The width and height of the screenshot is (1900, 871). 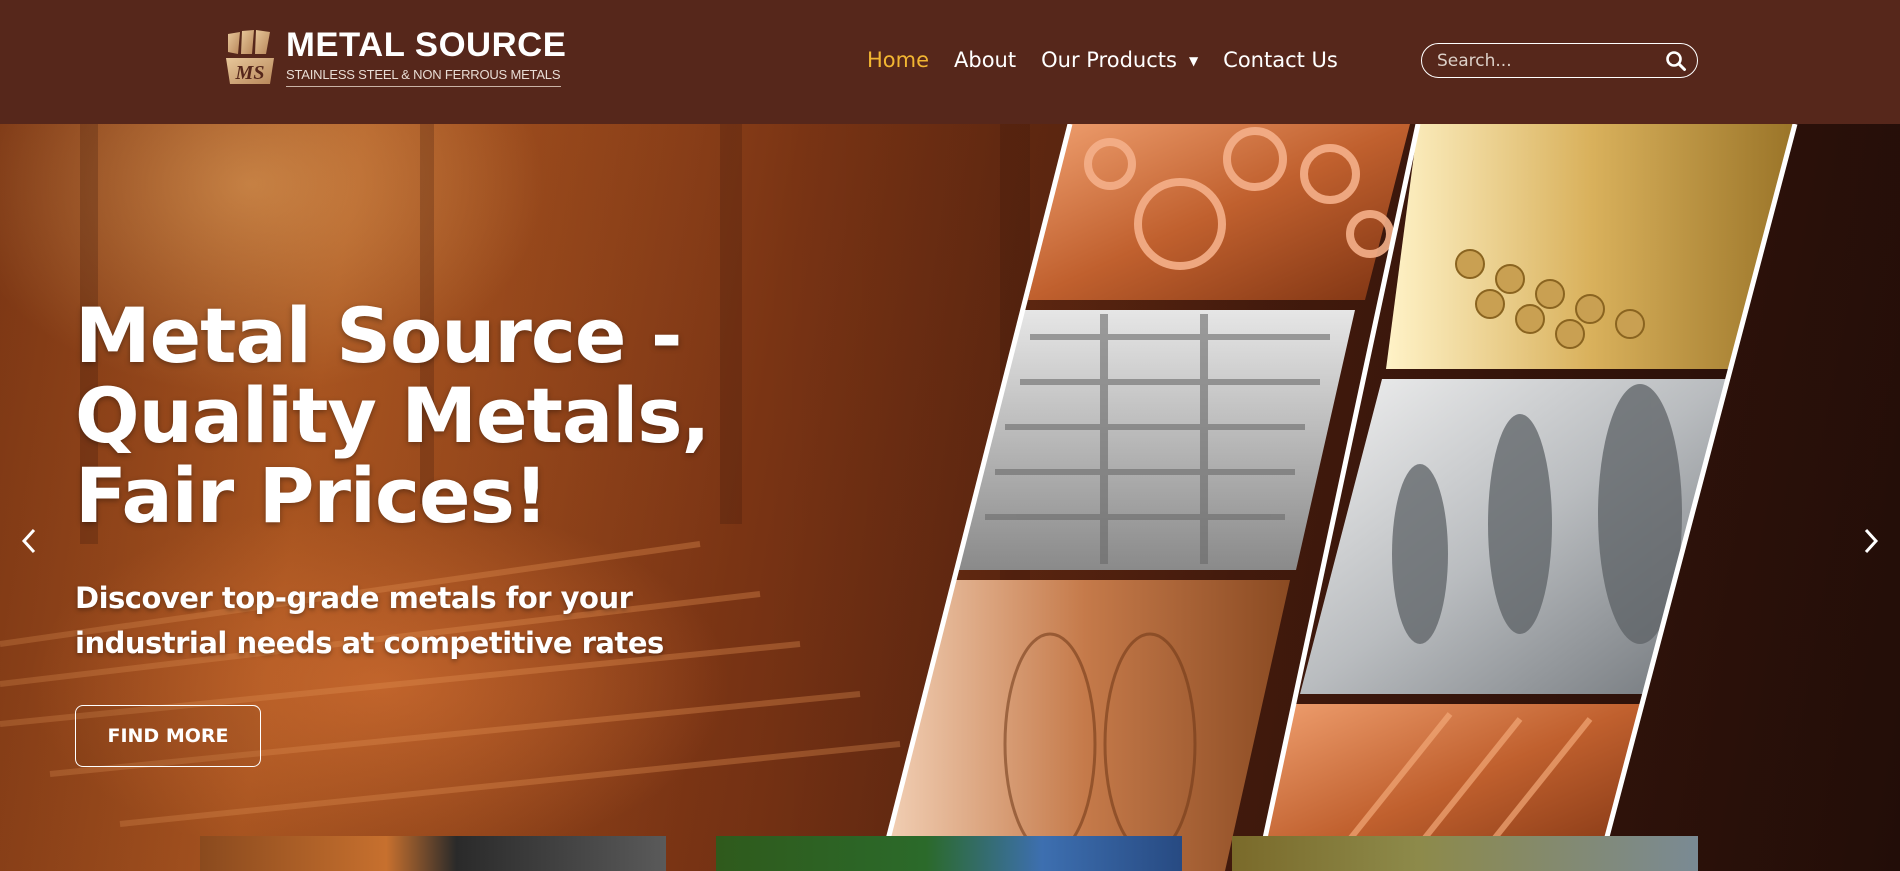 I want to click on brand-tagline: STAINLESS STEEL & NON FERROUS METALS, so click(x=423, y=77).